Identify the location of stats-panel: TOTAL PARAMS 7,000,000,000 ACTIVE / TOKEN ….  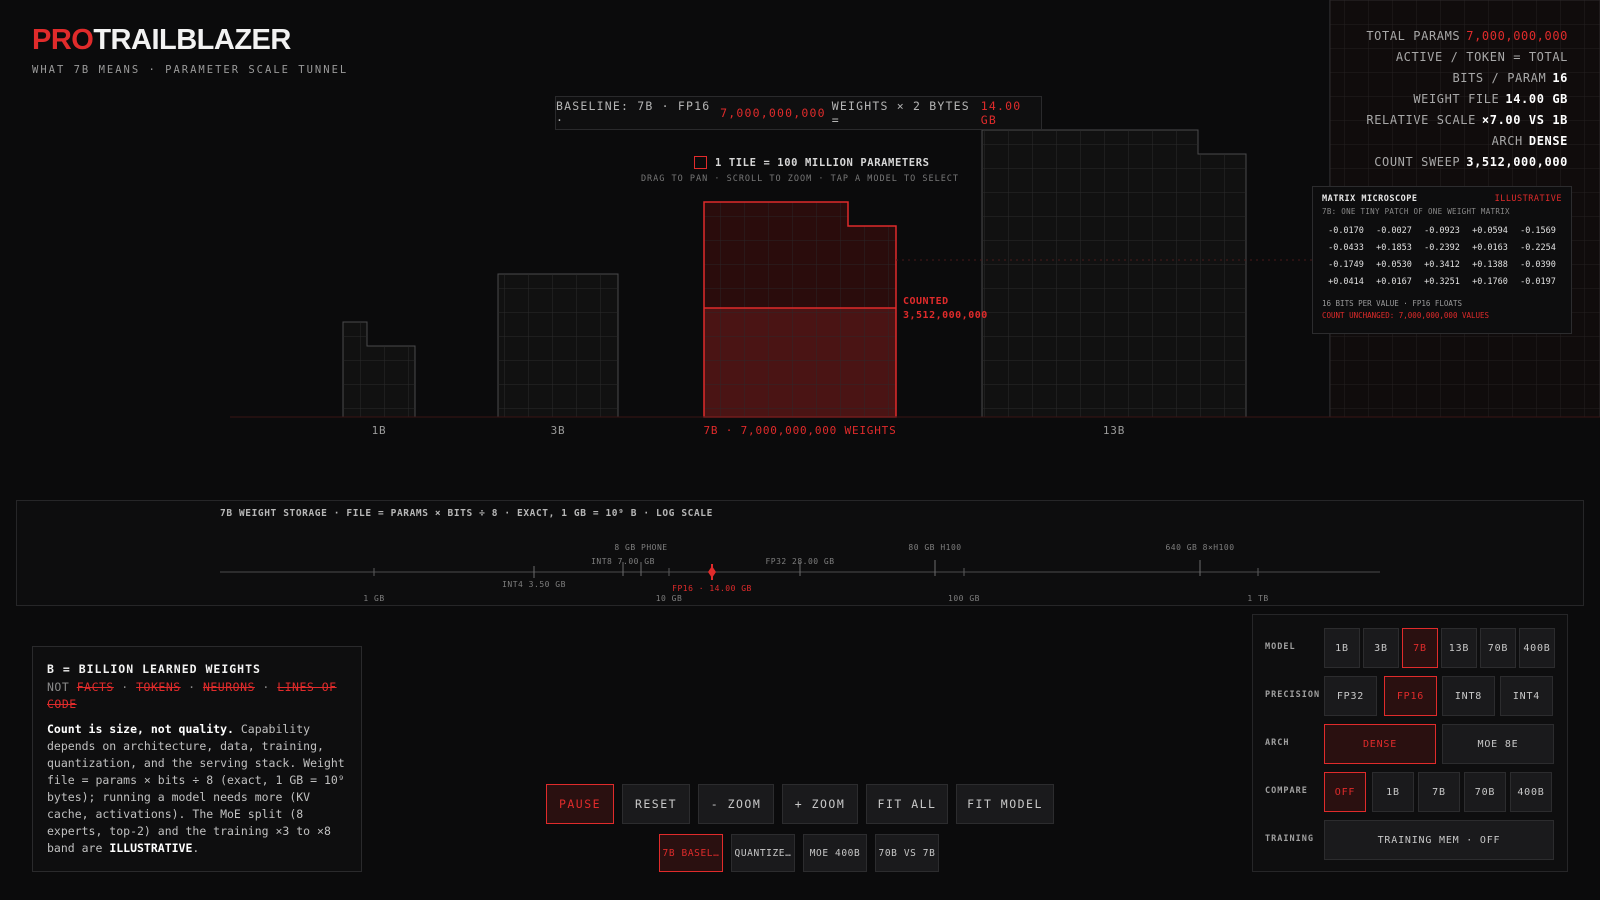
(1467, 99).